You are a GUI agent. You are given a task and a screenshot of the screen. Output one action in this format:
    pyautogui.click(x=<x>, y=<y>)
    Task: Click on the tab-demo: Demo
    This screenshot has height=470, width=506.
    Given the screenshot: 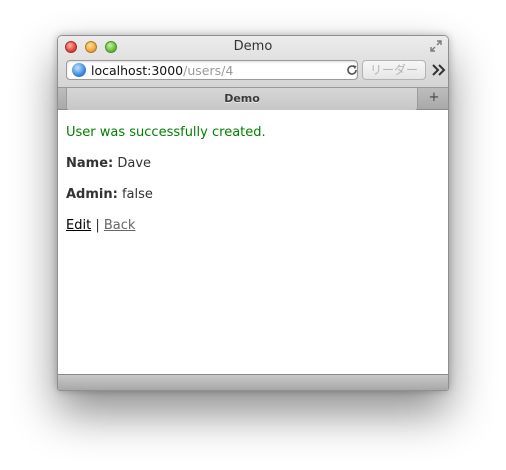 What is the action you would take?
    pyautogui.click(x=242, y=99)
    